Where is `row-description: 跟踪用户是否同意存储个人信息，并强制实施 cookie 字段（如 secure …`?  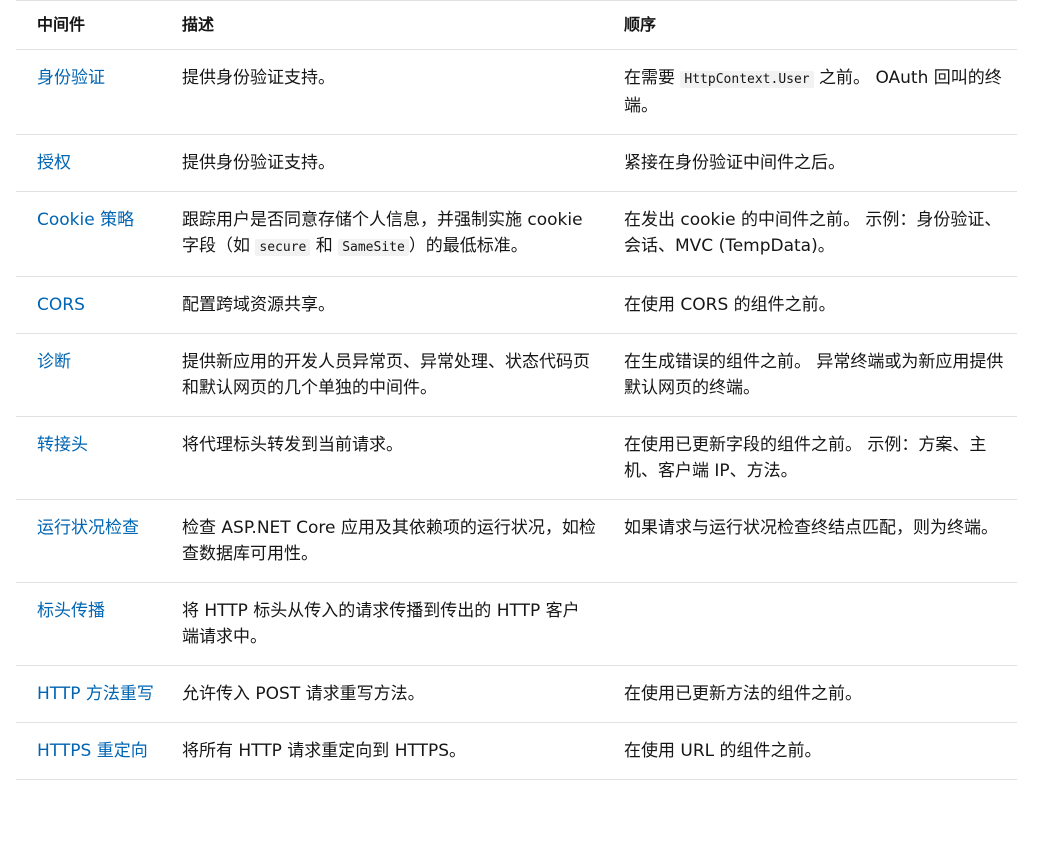 row-description: 跟踪用户是否同意存储个人信息，并强制实施 cookie 字段（如 secure … is located at coordinates (382, 233).